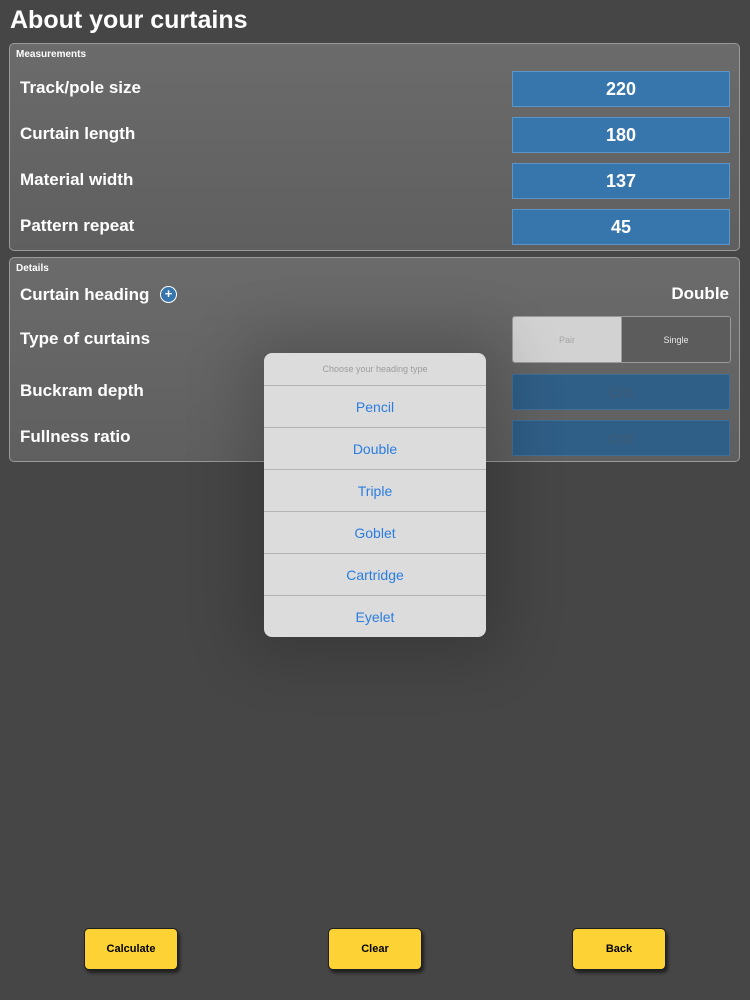 Image resolution: width=750 pixels, height=1000 pixels. Describe the element at coordinates (82, 390) in the screenshot. I see `buckram-depth-label: Buckram depth` at that location.